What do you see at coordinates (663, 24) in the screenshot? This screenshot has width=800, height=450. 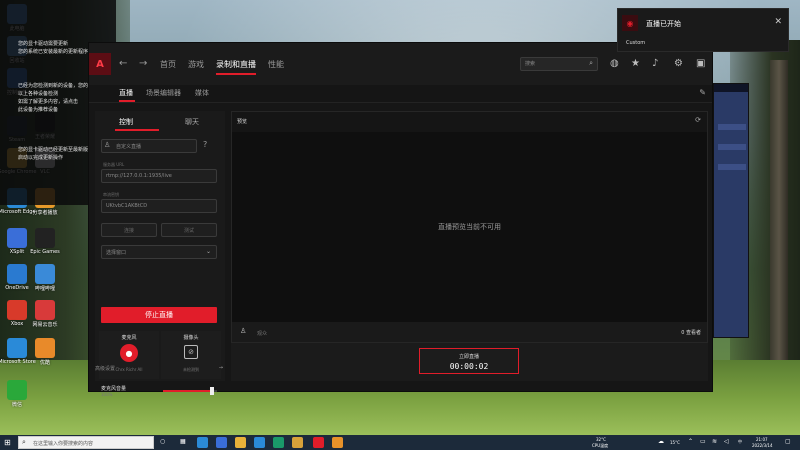 I see `toast-title: 直播已开始` at bounding box center [663, 24].